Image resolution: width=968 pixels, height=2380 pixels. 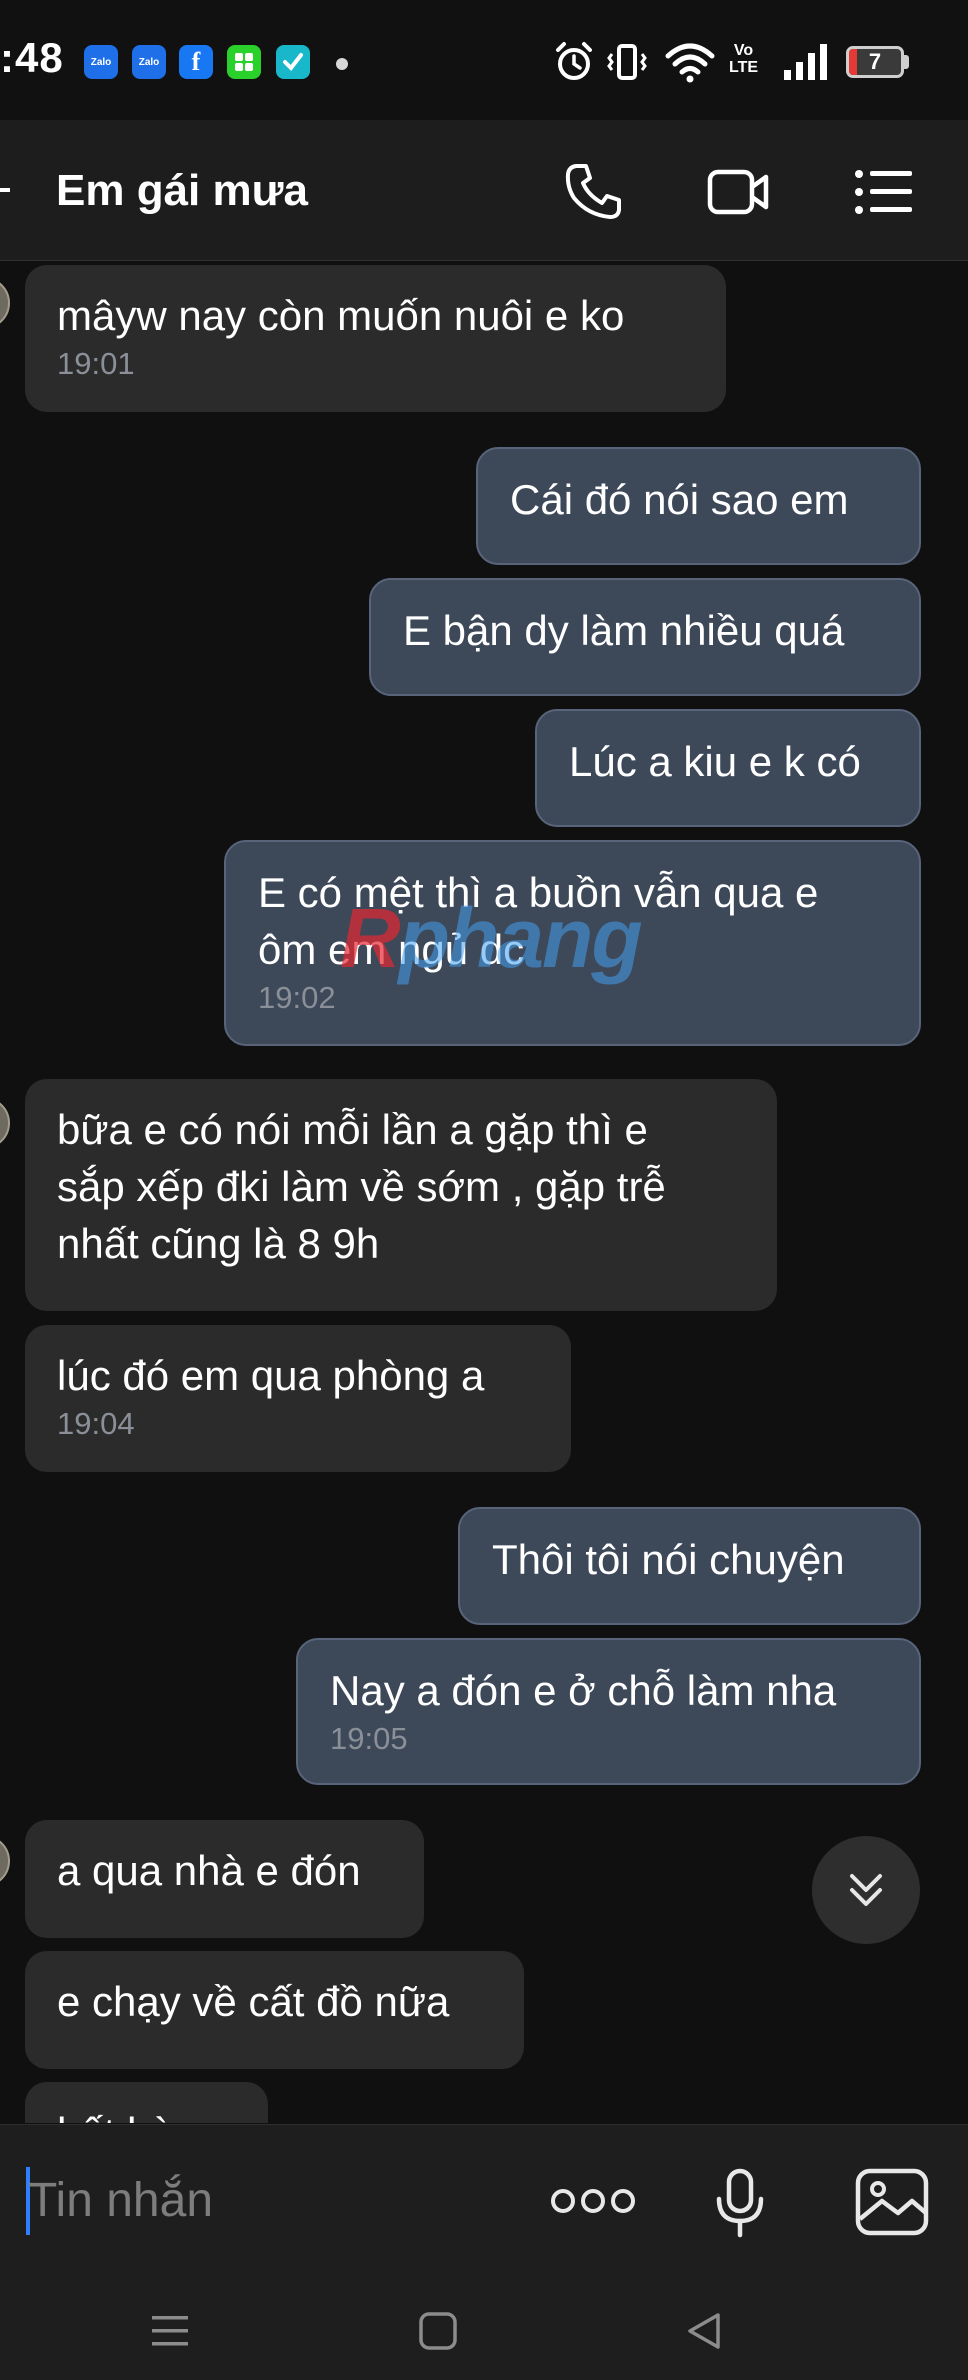 I want to click on message-bubble-outgoing: E bận dy làm nhiều quá, so click(x=645, y=637).